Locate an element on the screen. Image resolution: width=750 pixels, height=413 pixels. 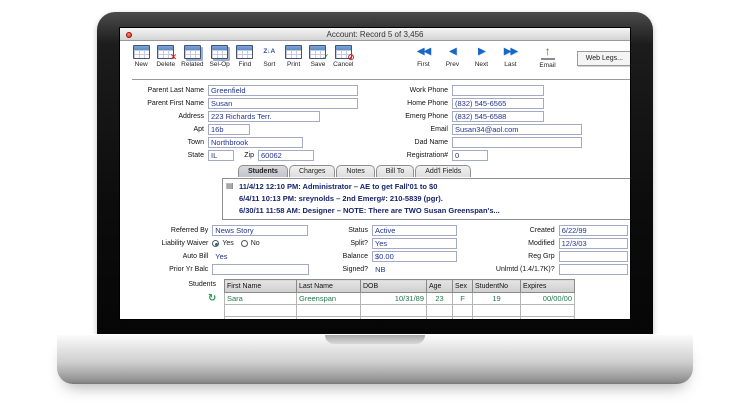
cancel-button: ⊘ Cancel is located at coordinates (344, 56).